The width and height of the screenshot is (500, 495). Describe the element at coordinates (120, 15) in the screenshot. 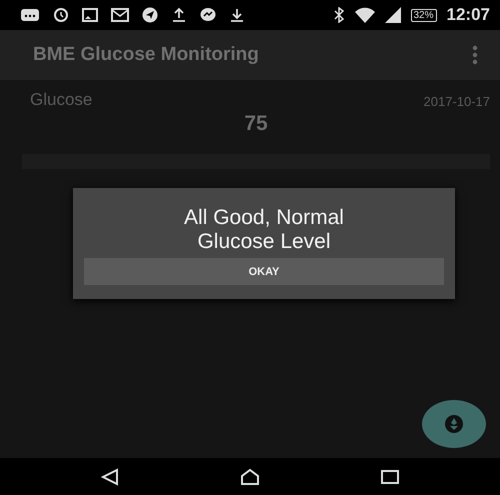

I see `mail-icon` at that location.